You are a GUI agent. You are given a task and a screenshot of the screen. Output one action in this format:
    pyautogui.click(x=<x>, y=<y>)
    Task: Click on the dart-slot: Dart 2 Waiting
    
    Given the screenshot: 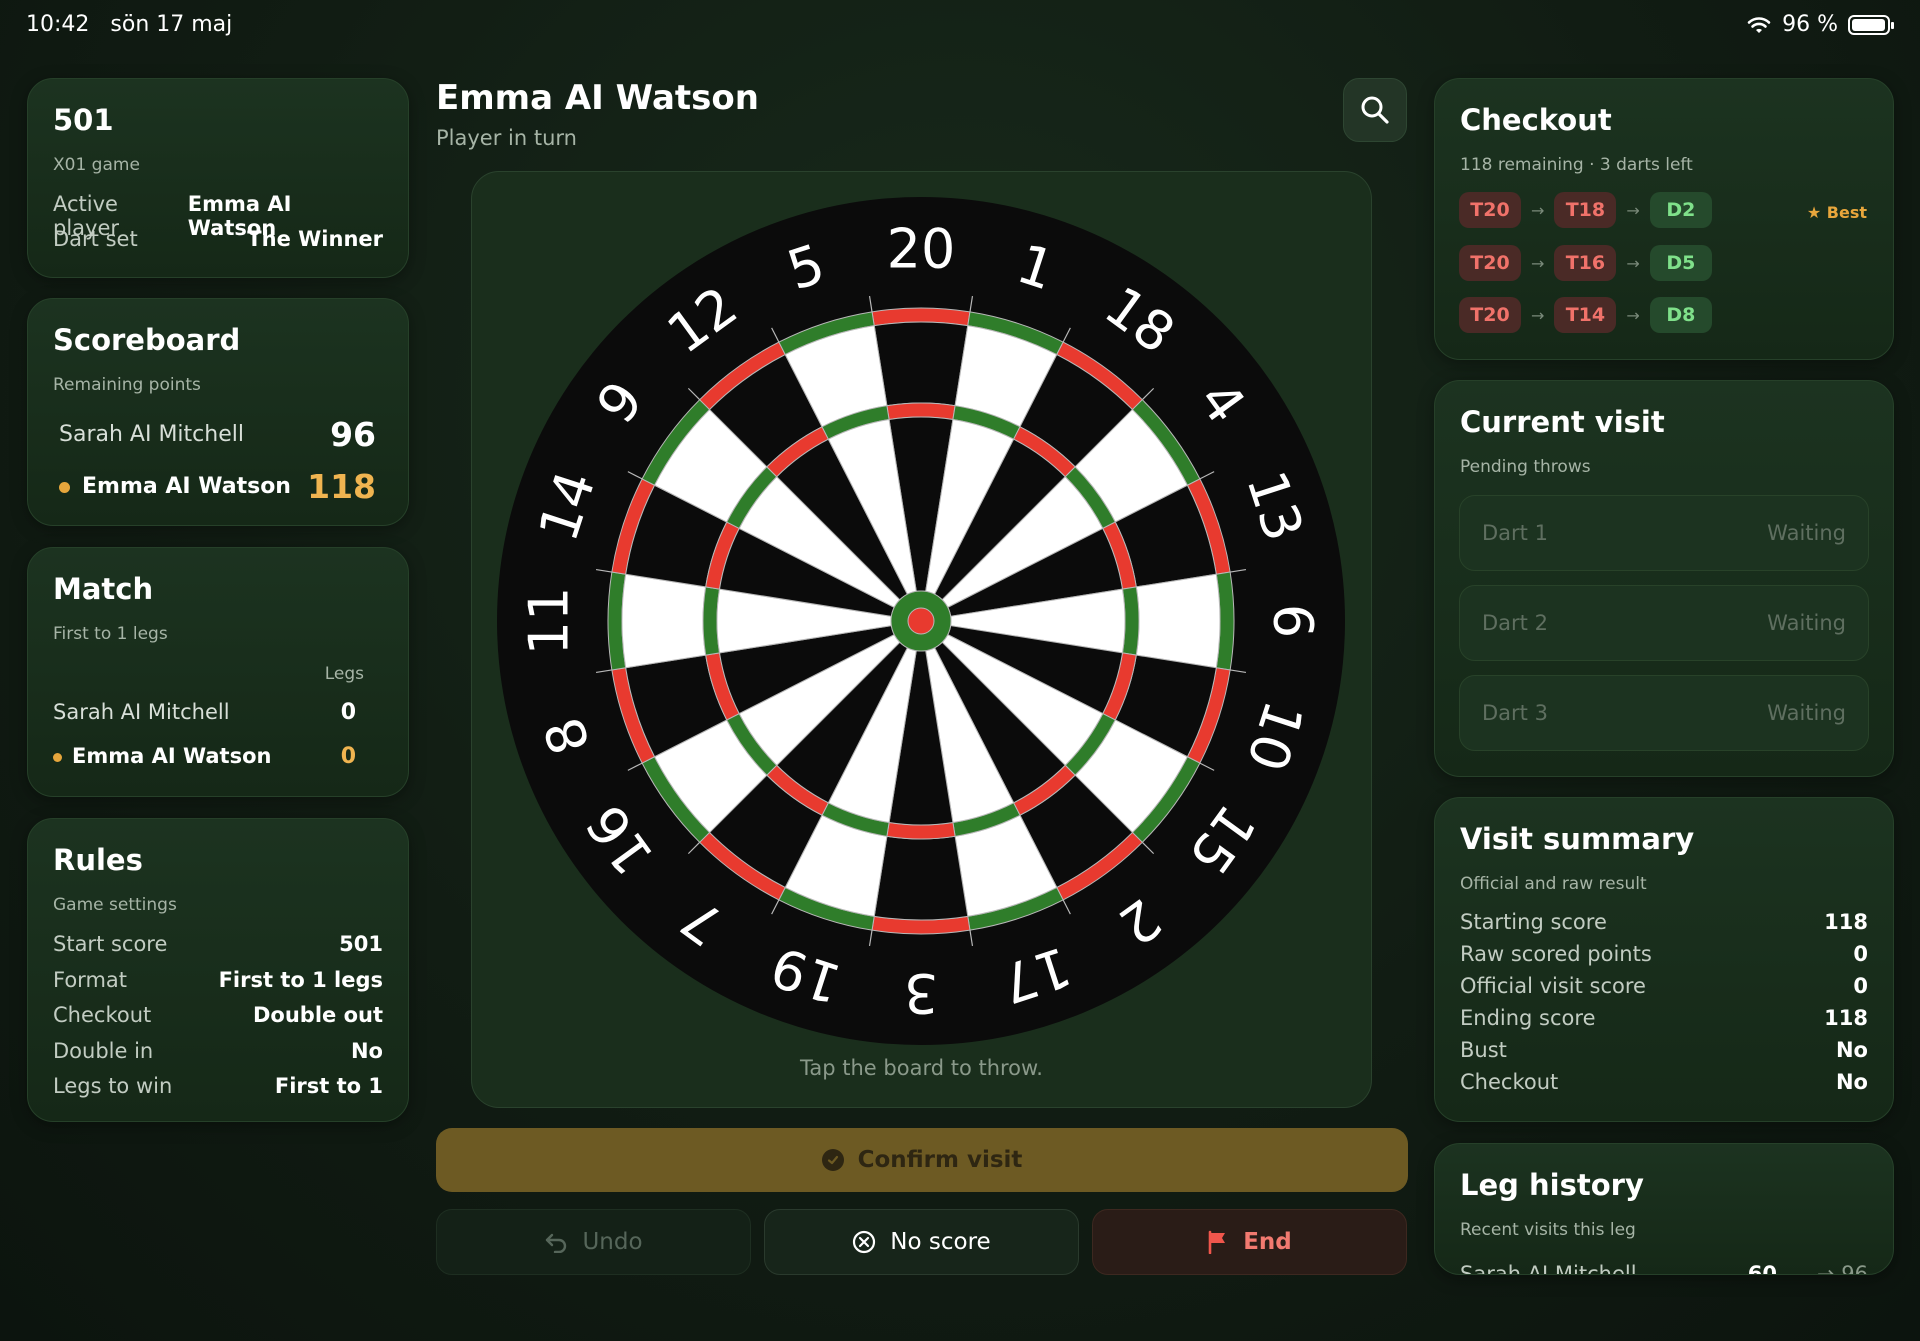 What is the action you would take?
    pyautogui.click(x=1664, y=623)
    